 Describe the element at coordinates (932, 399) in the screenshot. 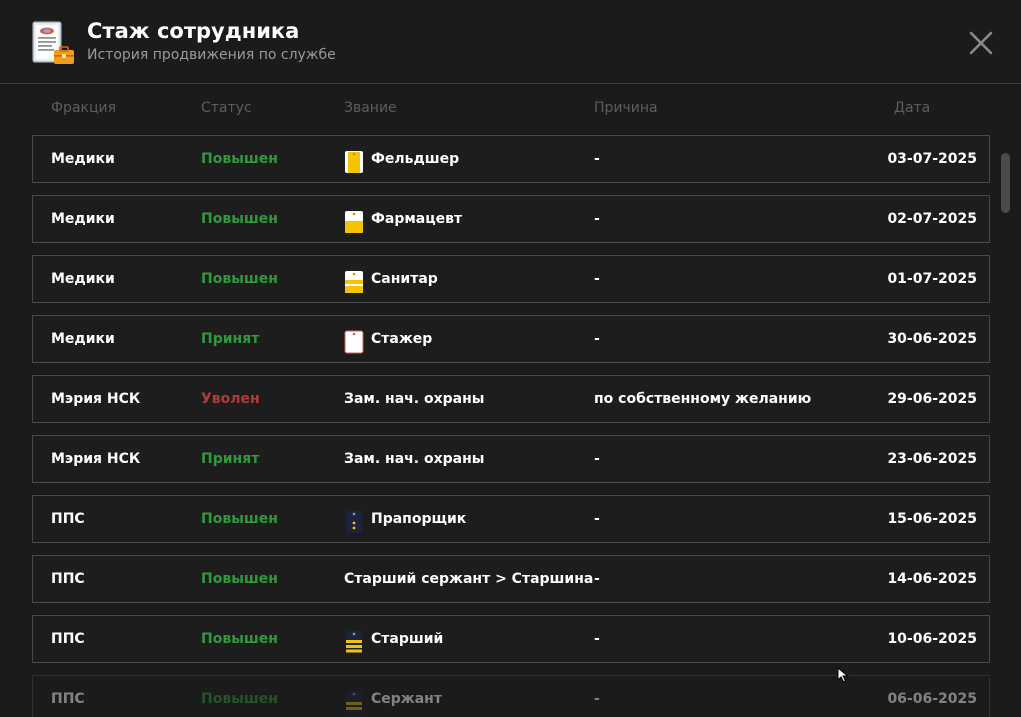

I see `row-date: 29-06-2025` at that location.